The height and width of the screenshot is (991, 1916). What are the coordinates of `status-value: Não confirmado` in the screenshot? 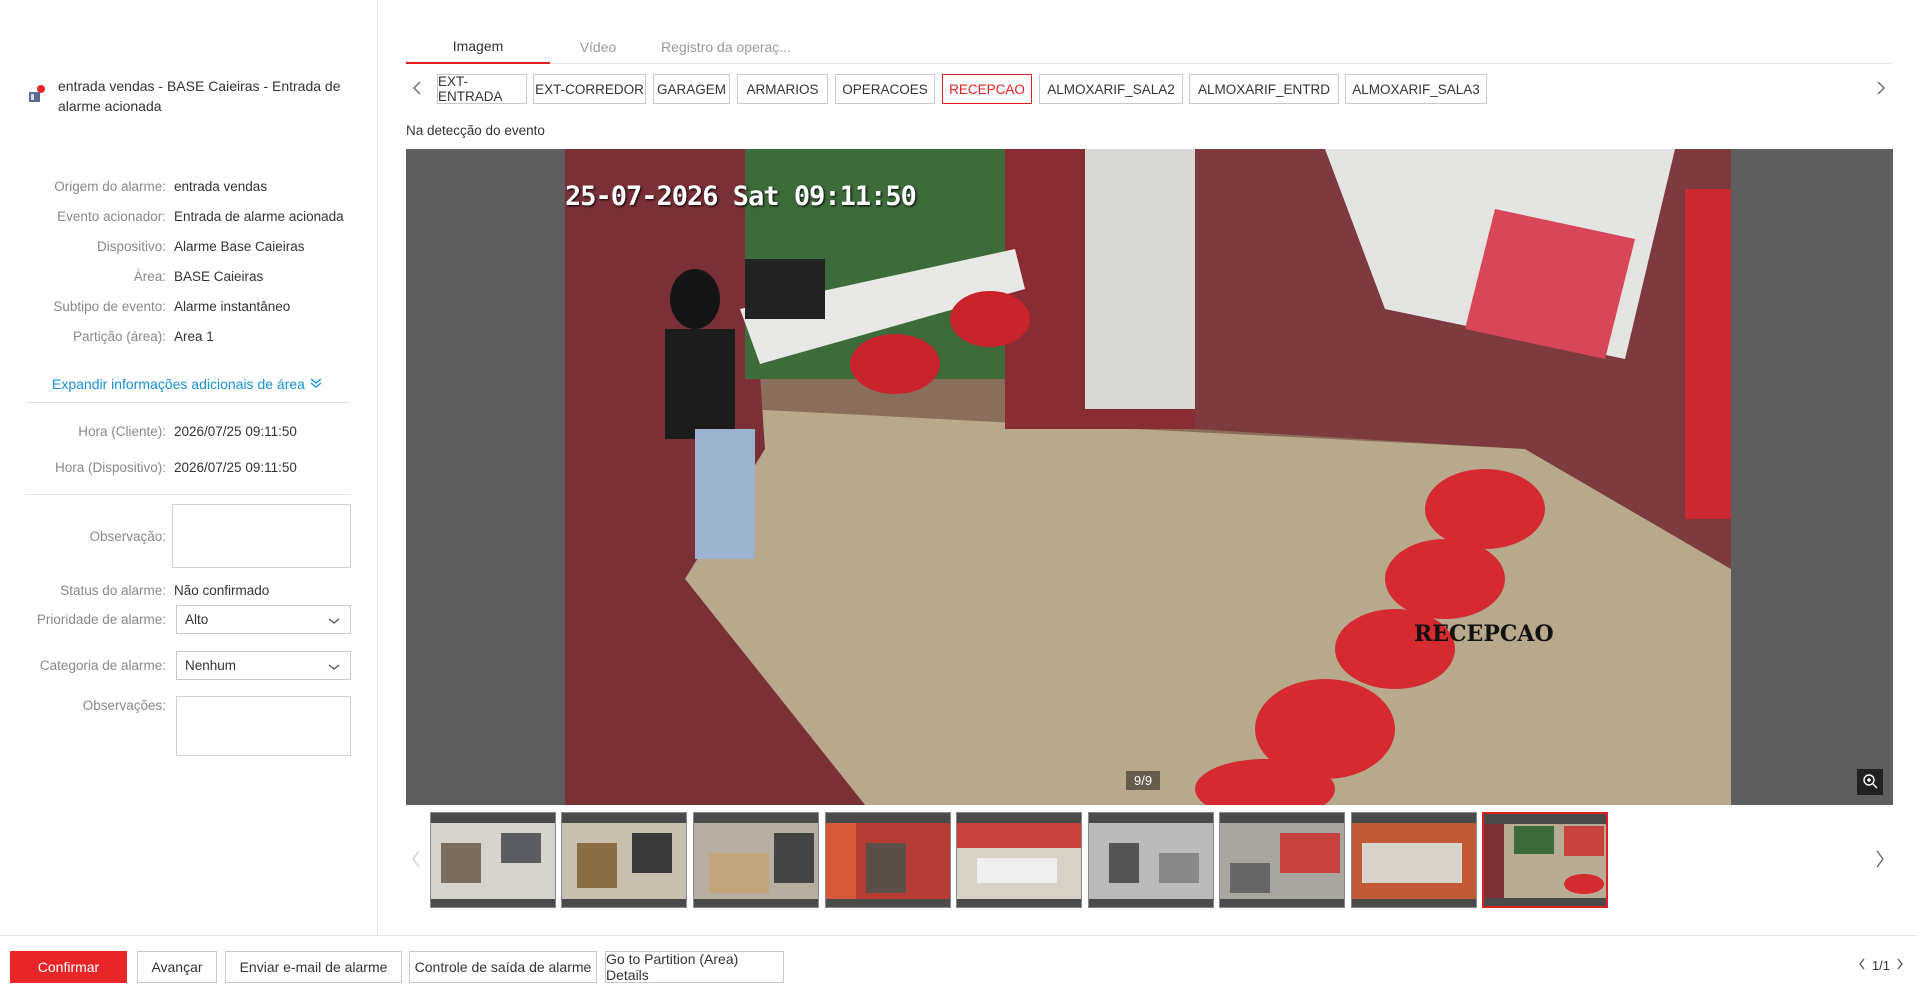 It's located at (222, 590).